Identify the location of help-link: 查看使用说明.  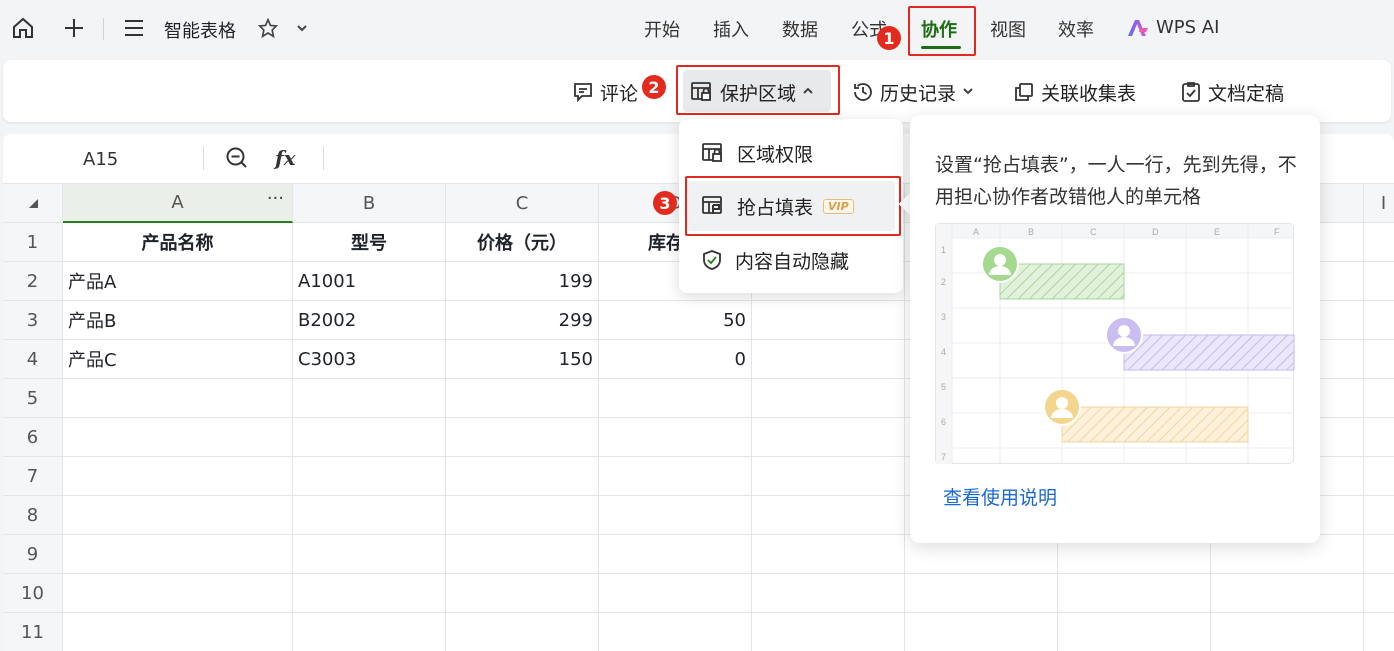
(1000, 496).